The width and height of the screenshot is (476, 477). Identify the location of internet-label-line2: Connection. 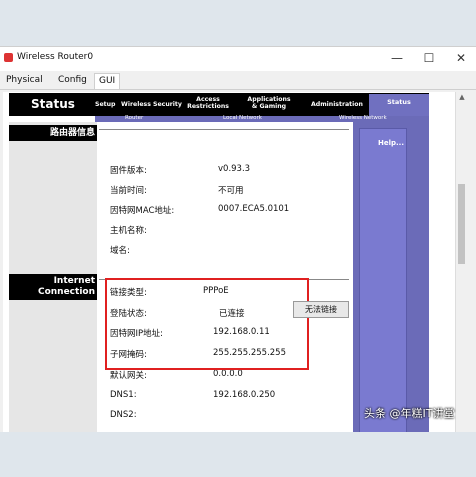
(66, 292).